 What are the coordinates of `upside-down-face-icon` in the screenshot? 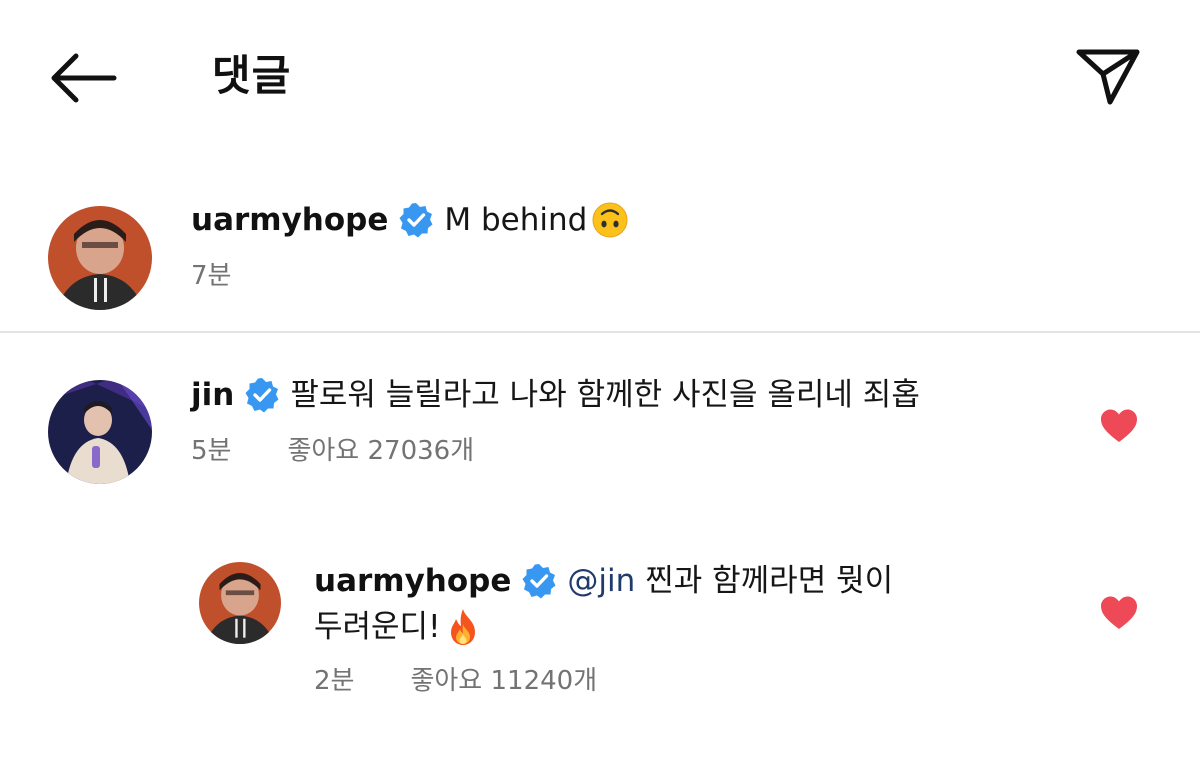 It's located at (610, 220).